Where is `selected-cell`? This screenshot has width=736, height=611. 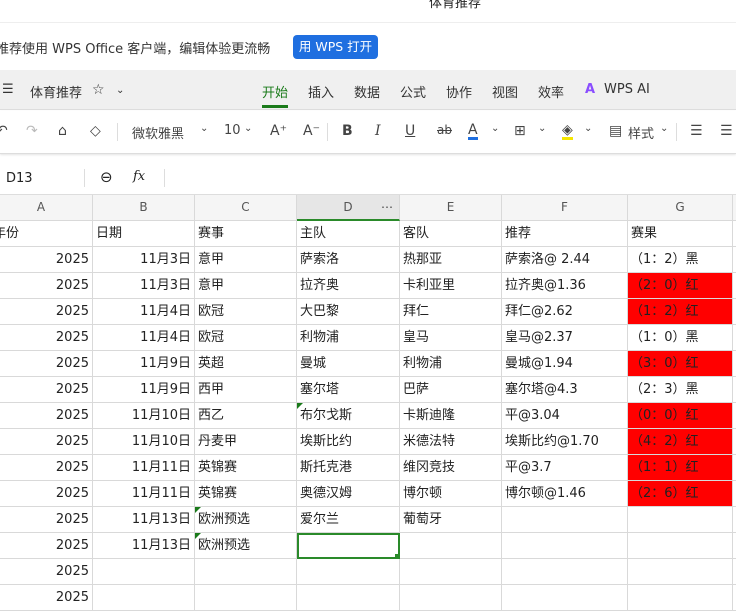 selected-cell is located at coordinates (348, 546).